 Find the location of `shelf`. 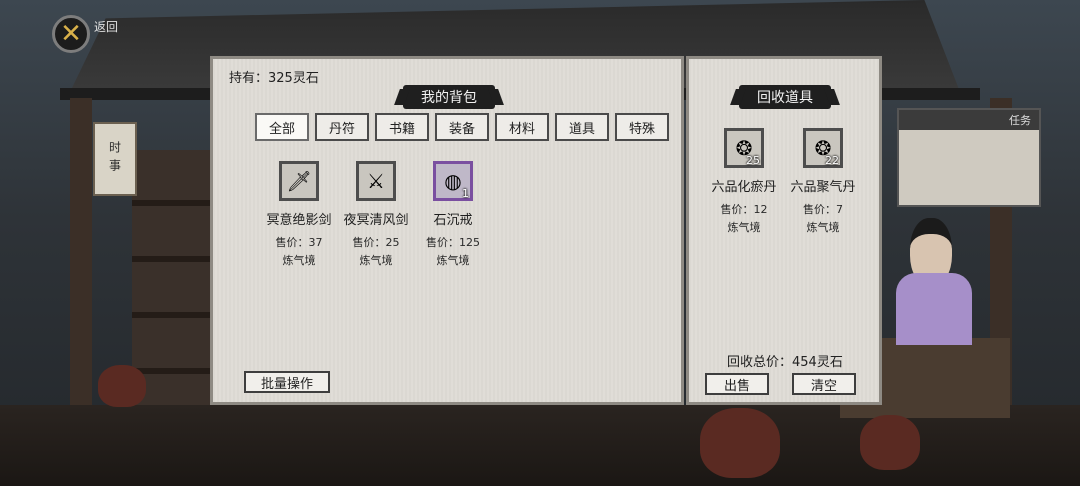

shelf is located at coordinates (171, 280).